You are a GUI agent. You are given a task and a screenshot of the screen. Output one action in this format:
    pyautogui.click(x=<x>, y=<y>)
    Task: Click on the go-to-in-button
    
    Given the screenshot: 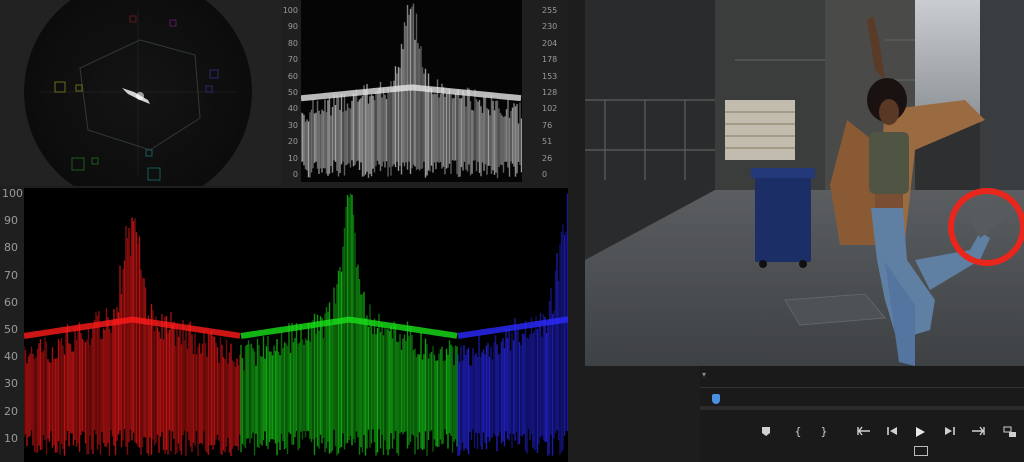 What is the action you would take?
    pyautogui.click(x=864, y=432)
    